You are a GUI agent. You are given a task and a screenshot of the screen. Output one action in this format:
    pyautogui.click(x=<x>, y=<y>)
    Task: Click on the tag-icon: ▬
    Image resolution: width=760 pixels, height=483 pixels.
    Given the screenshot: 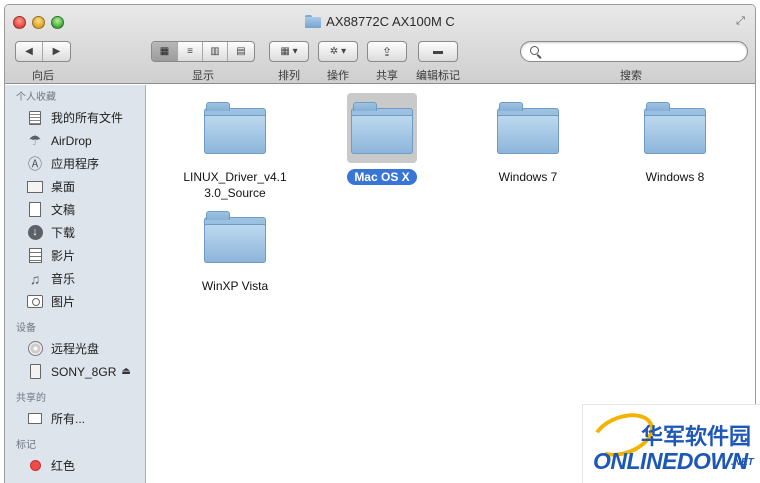 What is the action you would take?
    pyautogui.click(x=438, y=51)
    